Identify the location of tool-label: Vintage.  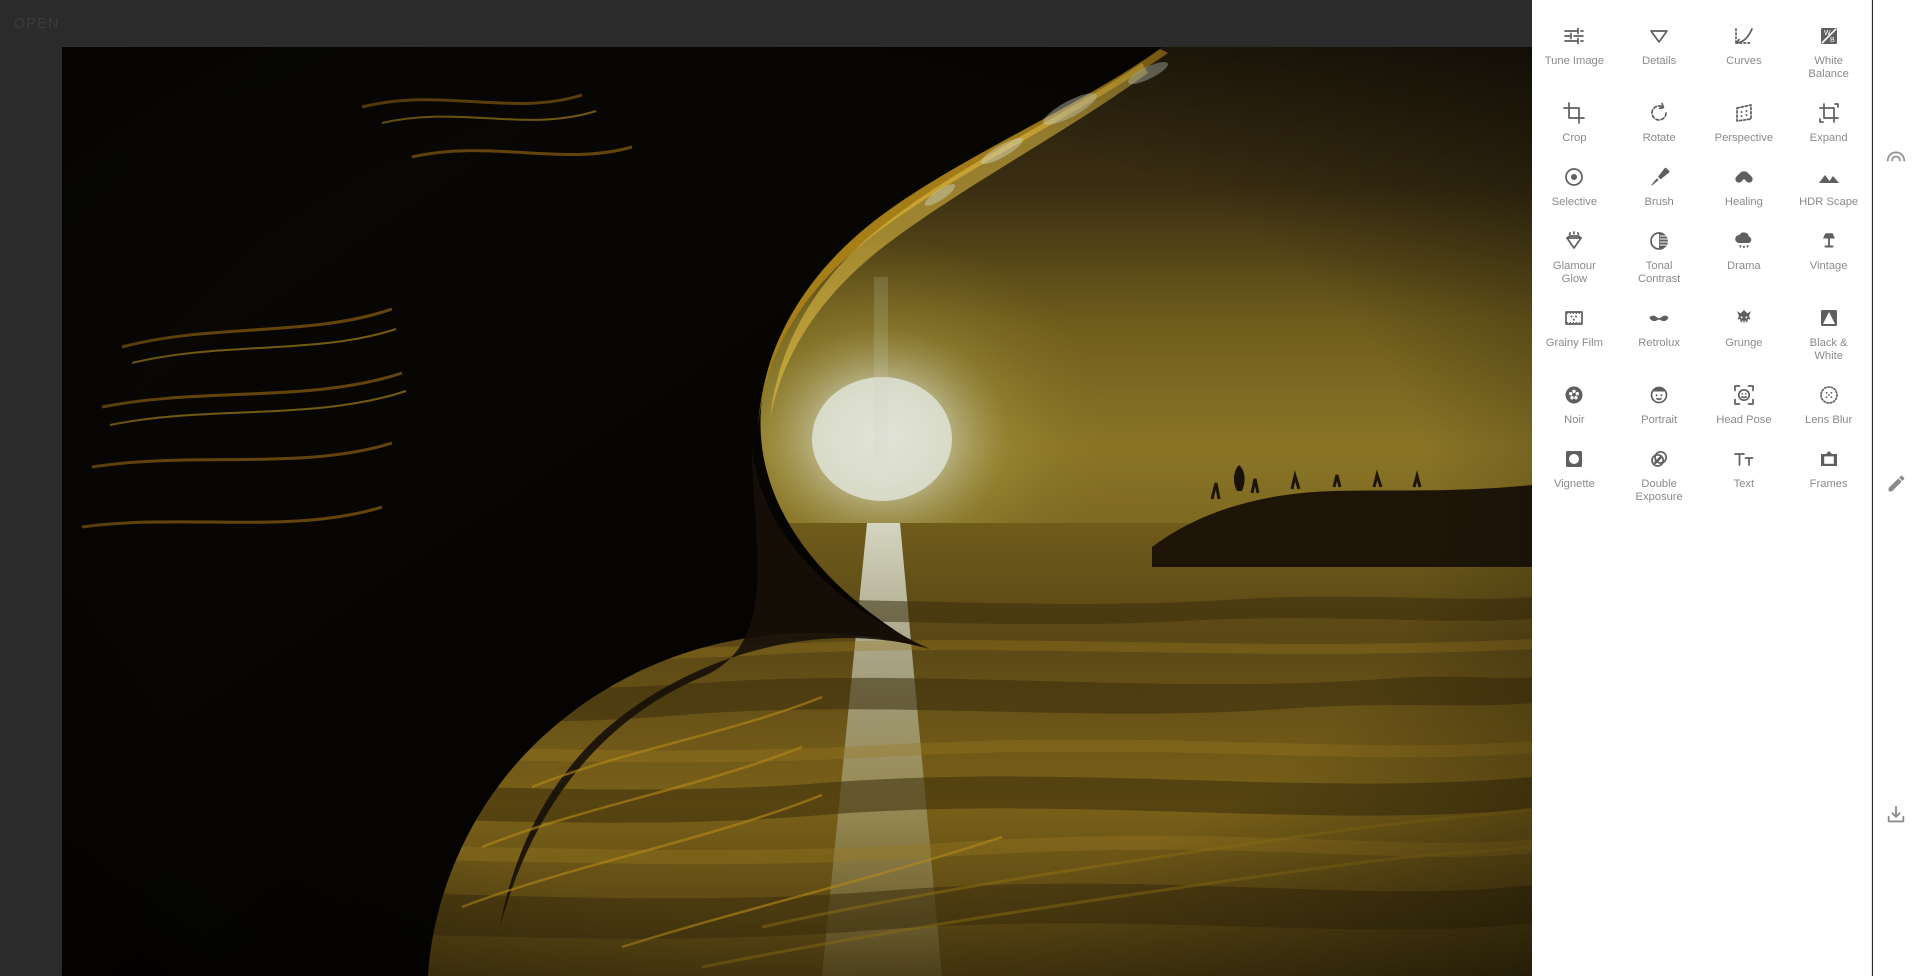
(1828, 266).